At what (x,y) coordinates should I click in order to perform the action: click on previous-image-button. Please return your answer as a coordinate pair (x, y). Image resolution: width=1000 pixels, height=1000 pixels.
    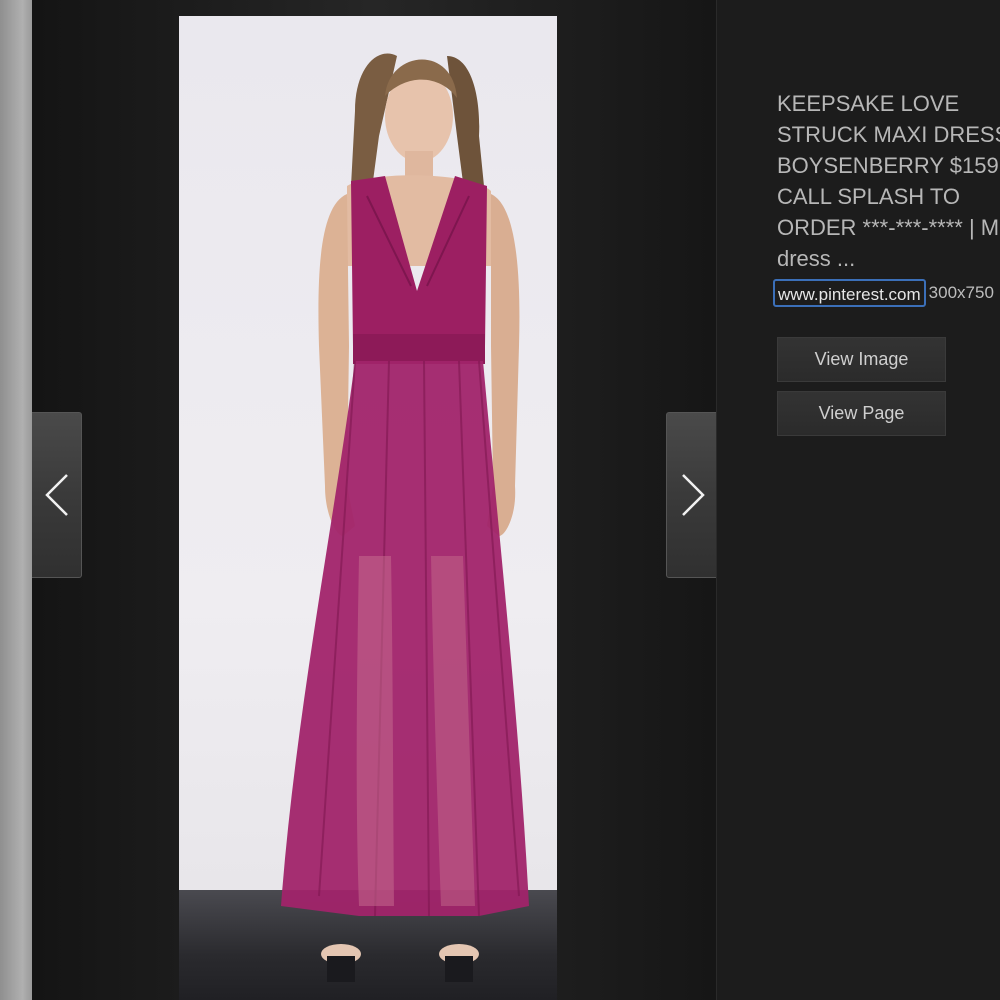
    Looking at the image, I should click on (57, 495).